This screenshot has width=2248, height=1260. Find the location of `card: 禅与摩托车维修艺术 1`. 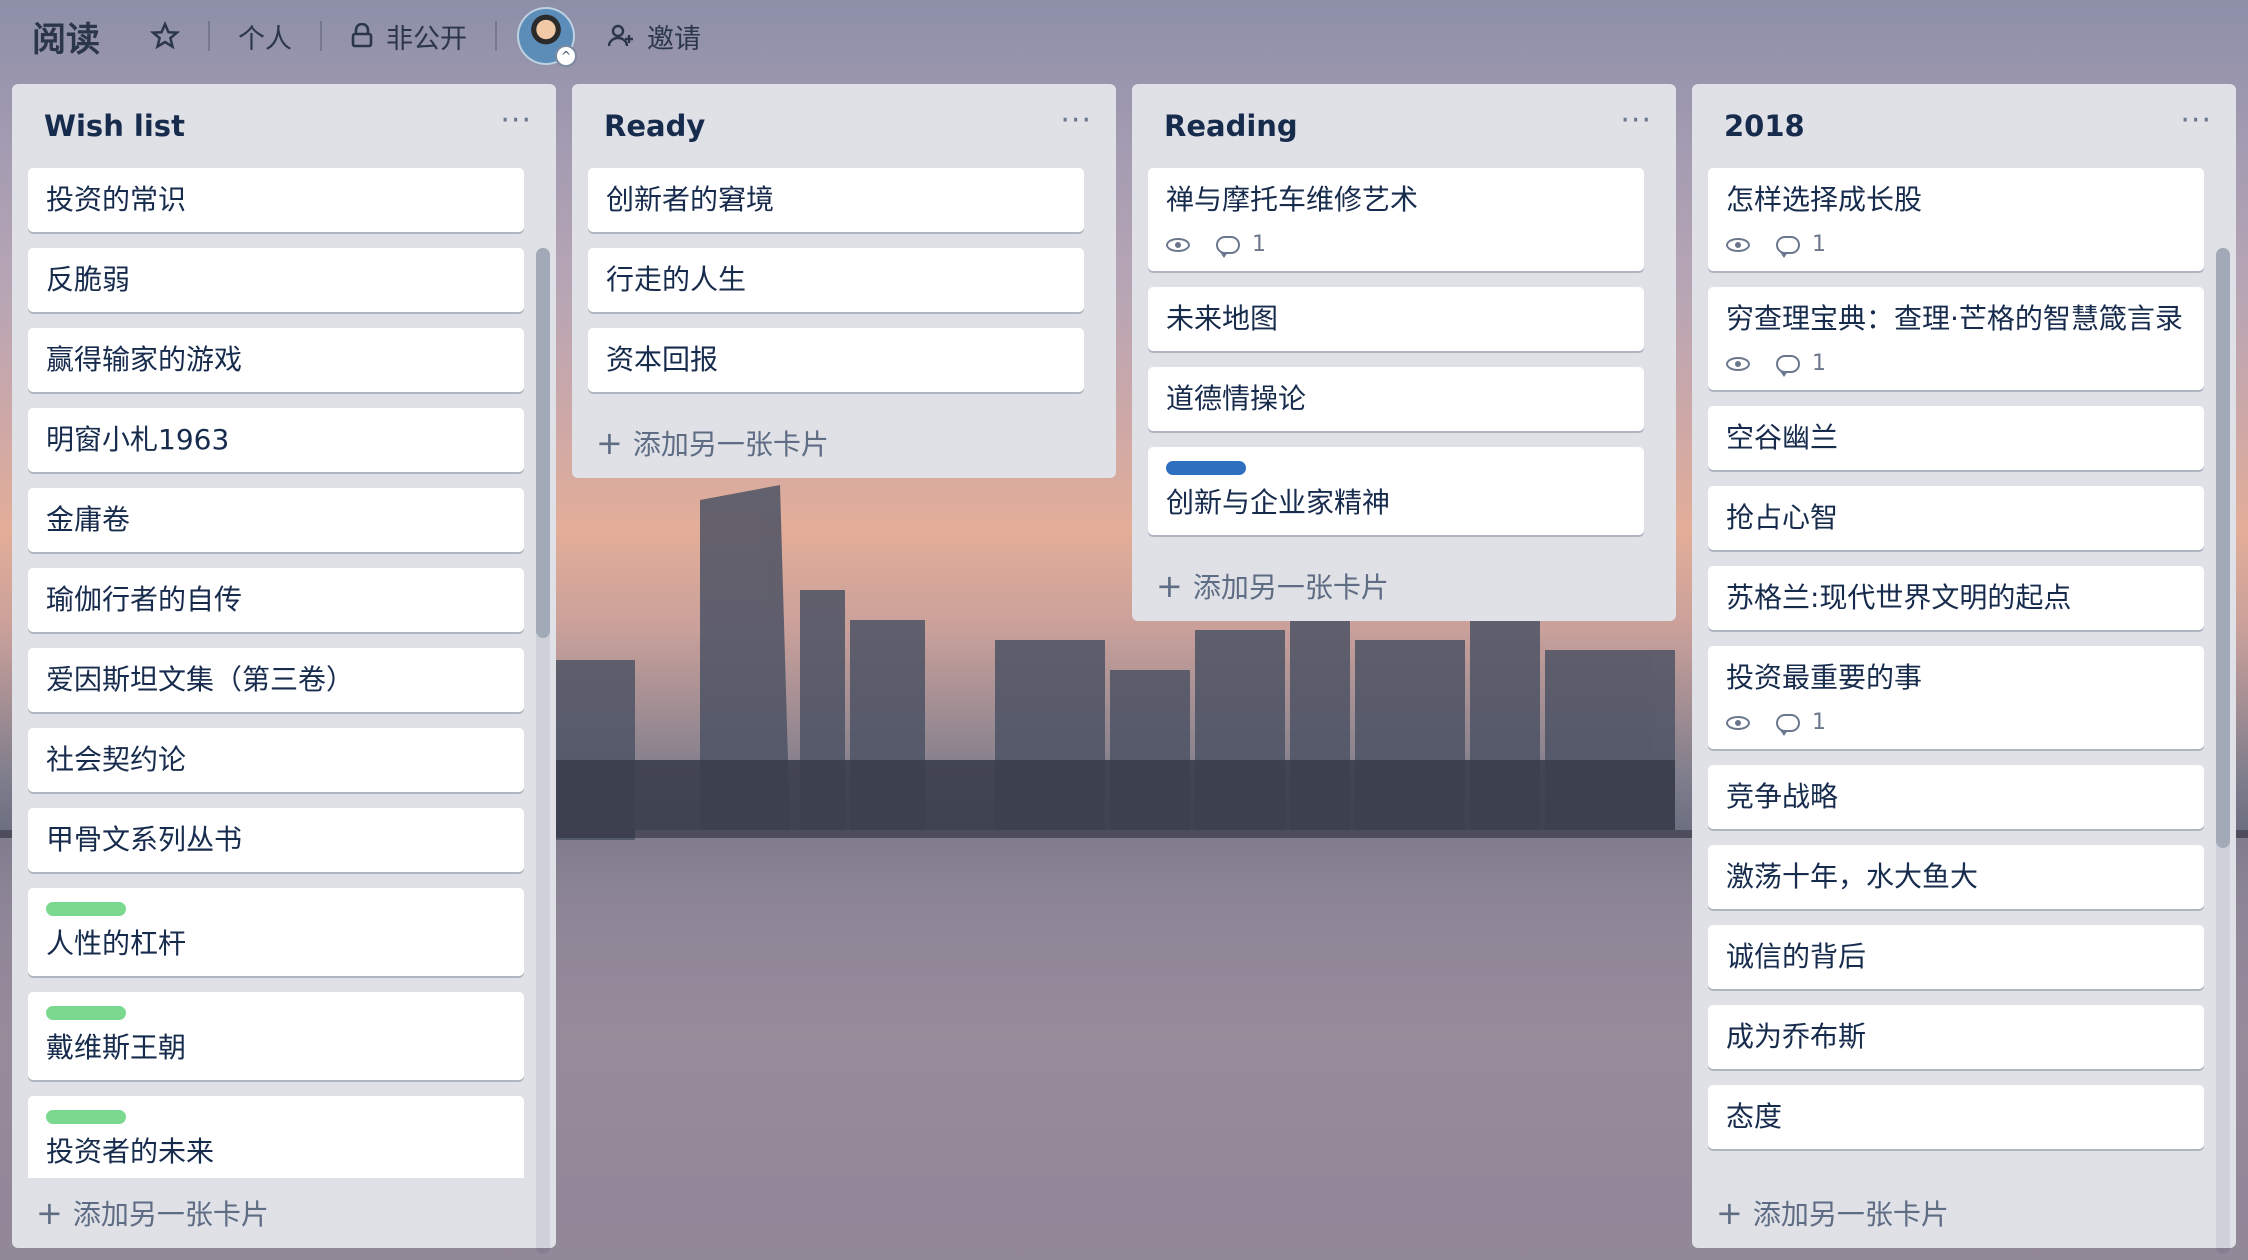

card: 禅与摩托车维修艺术 1 is located at coordinates (1396, 219).